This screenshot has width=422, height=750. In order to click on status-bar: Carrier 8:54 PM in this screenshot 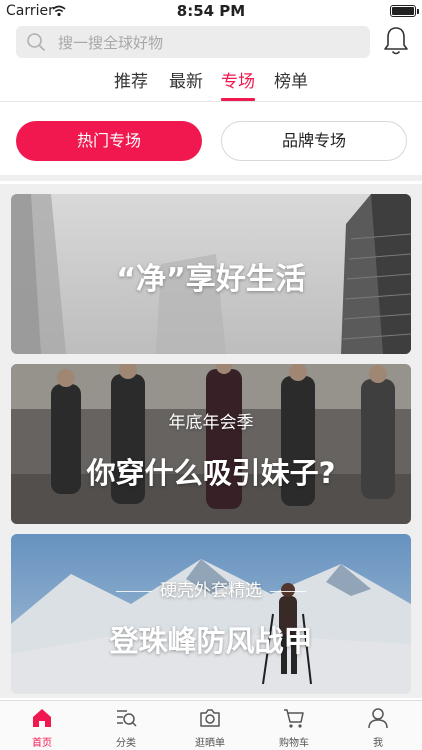, I will do `click(211, 11)`.